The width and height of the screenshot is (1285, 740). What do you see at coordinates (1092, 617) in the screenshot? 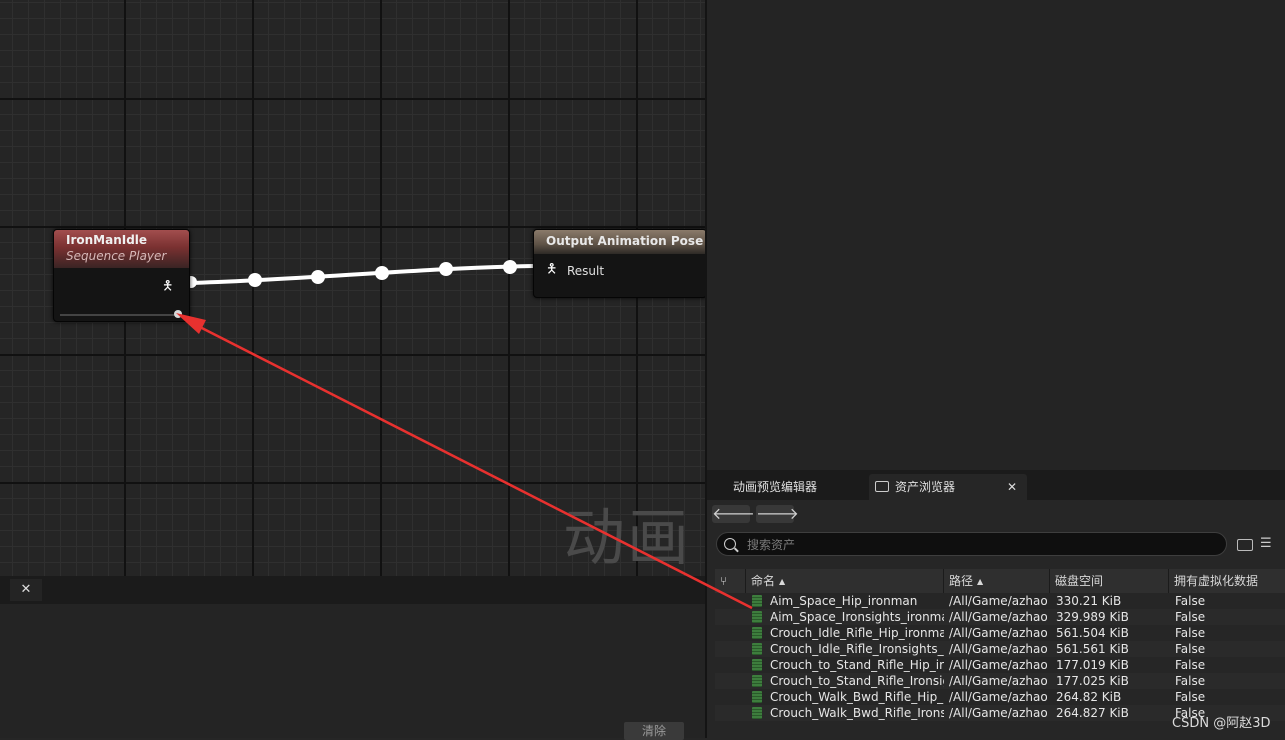
I see `asset-disk-size: 329.989 KiB` at bounding box center [1092, 617].